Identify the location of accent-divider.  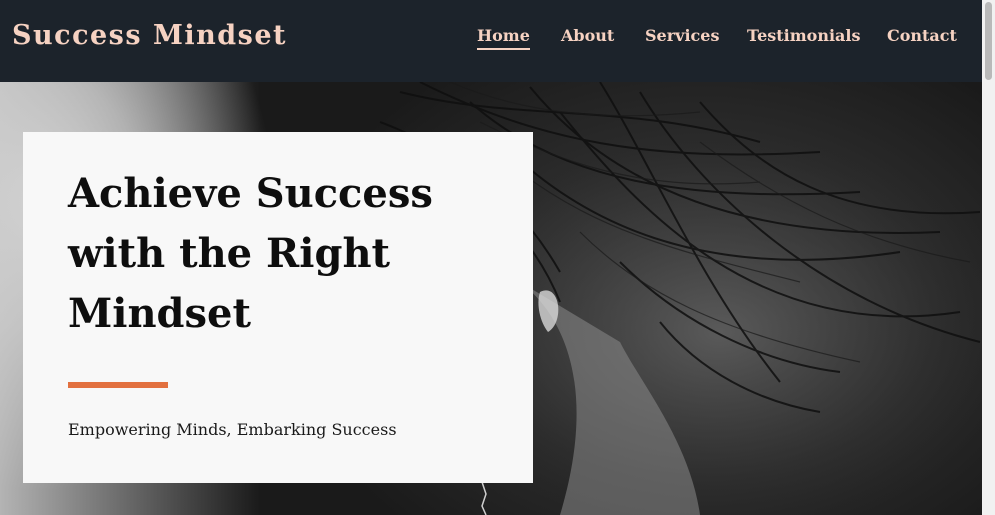
(118, 385).